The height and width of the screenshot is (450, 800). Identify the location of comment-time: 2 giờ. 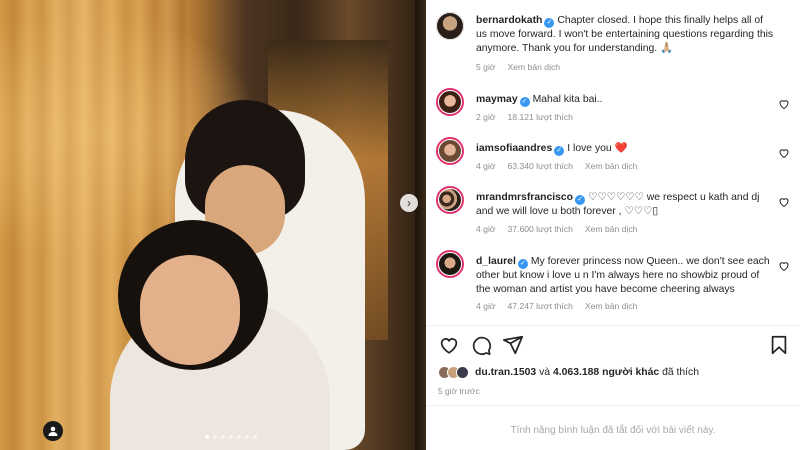
(486, 117).